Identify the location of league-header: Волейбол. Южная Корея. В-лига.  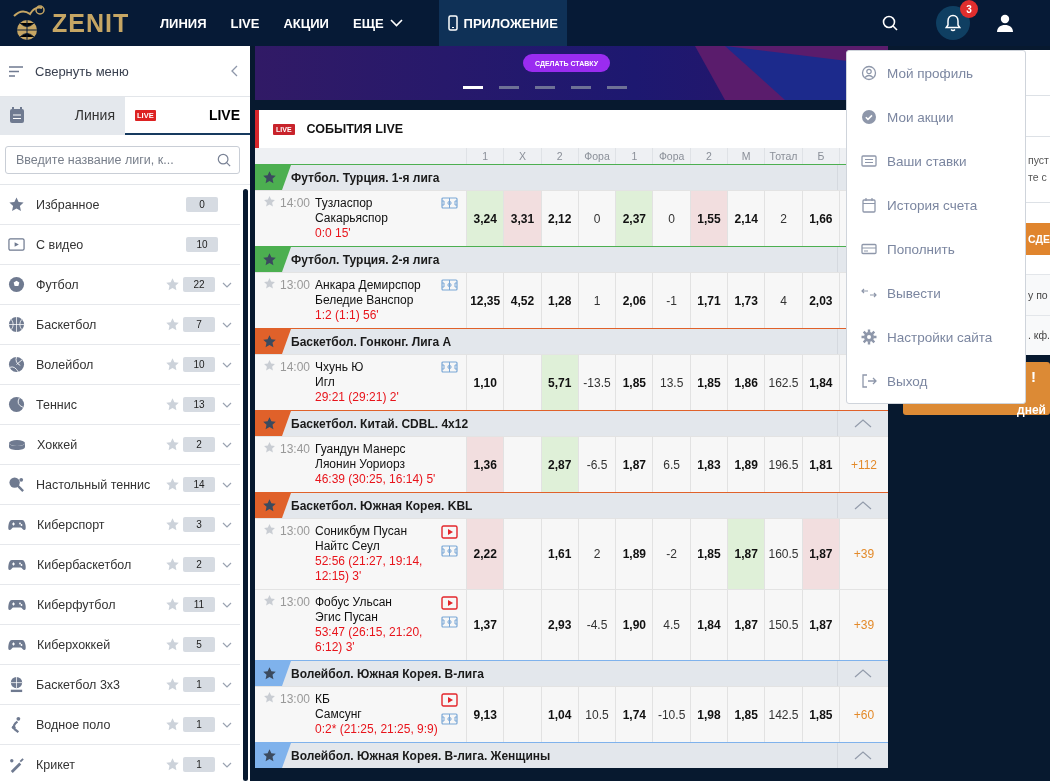
(571, 673).